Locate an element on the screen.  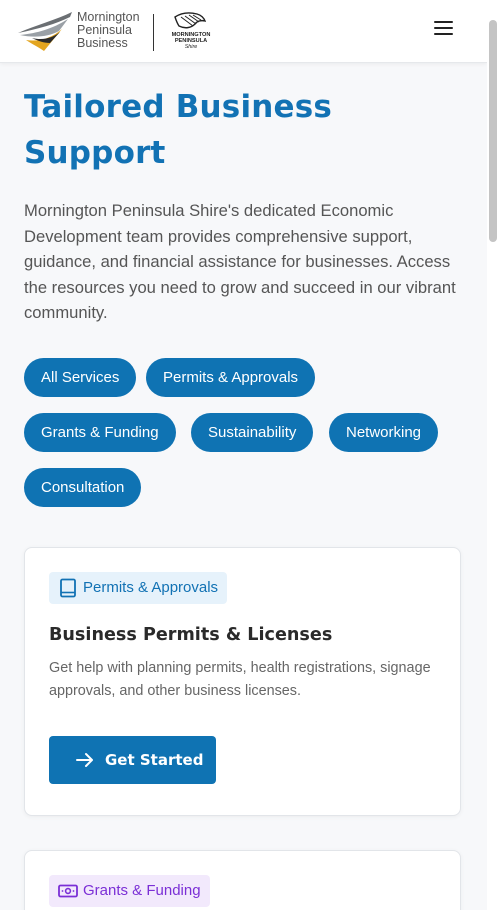
brand-line-3: Business is located at coordinates (102, 43).